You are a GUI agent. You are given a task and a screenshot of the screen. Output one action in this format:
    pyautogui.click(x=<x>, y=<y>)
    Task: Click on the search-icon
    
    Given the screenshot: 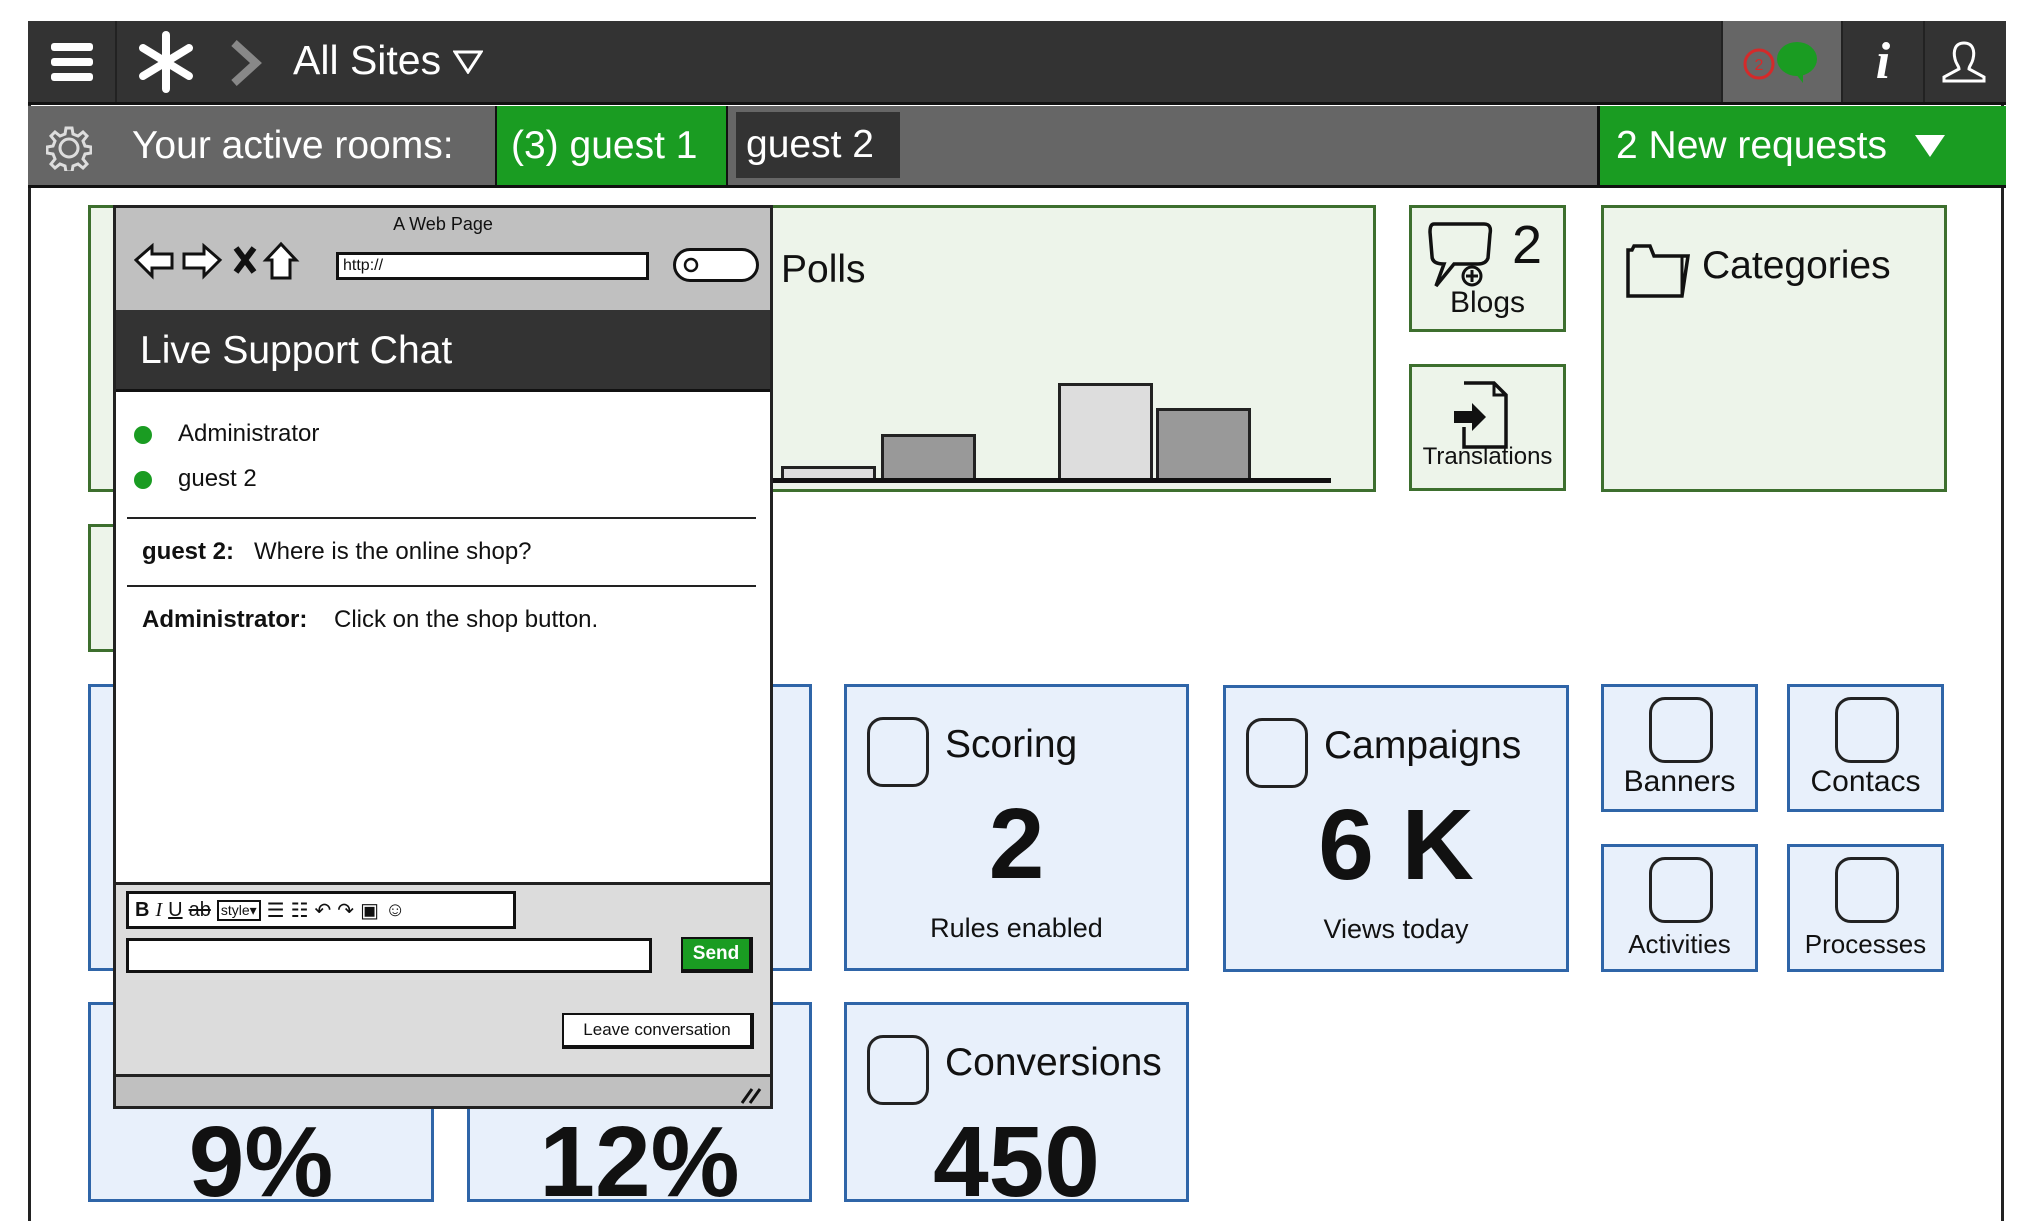 What is the action you would take?
    pyautogui.click(x=691, y=265)
    